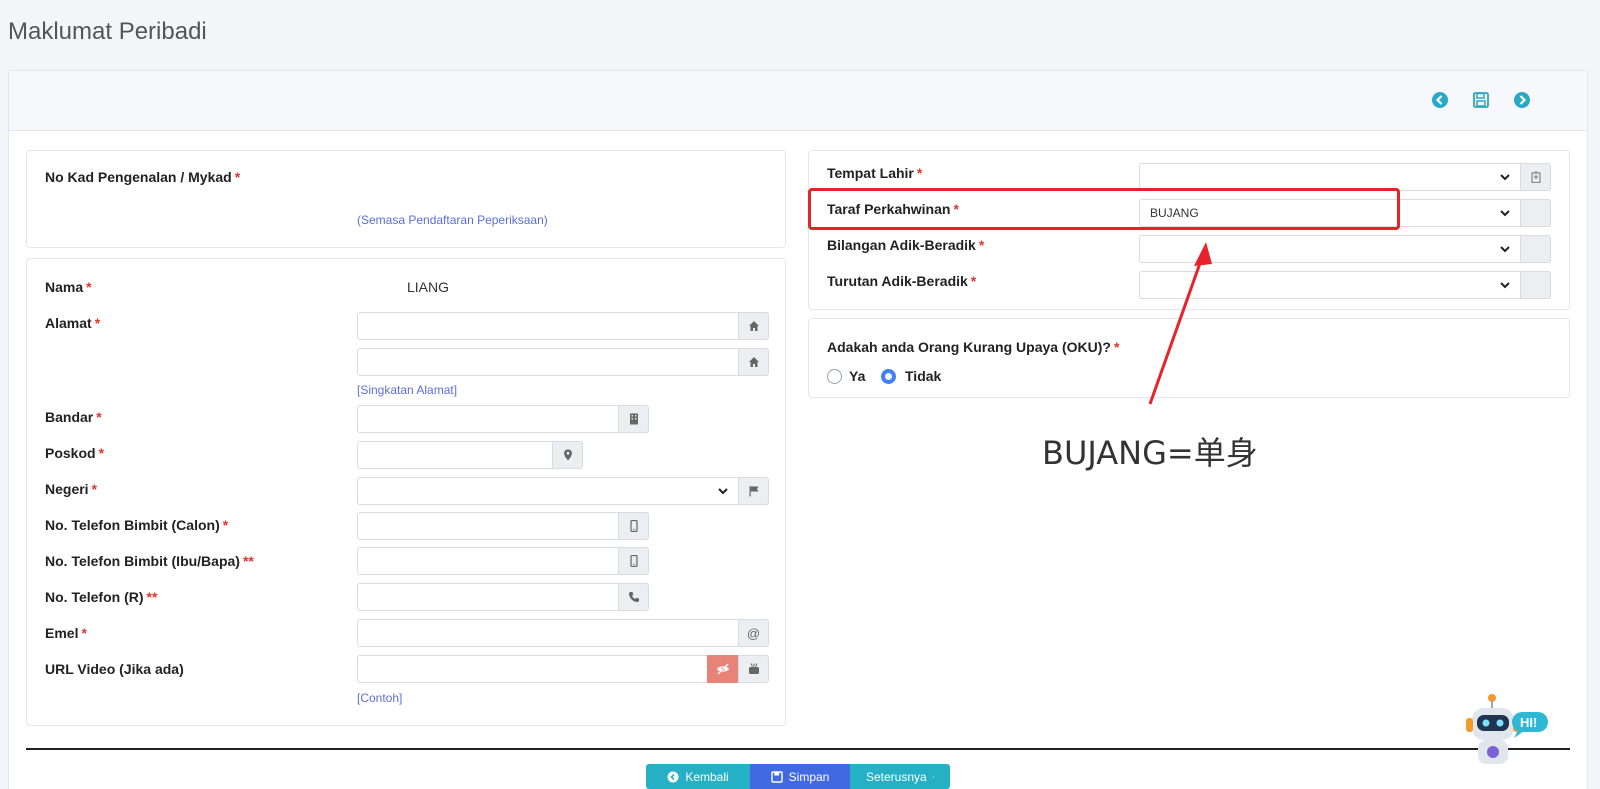 This screenshot has height=789, width=1600. Describe the element at coordinates (73, 323) in the screenshot. I see `alamat-label: Alamat *` at that location.